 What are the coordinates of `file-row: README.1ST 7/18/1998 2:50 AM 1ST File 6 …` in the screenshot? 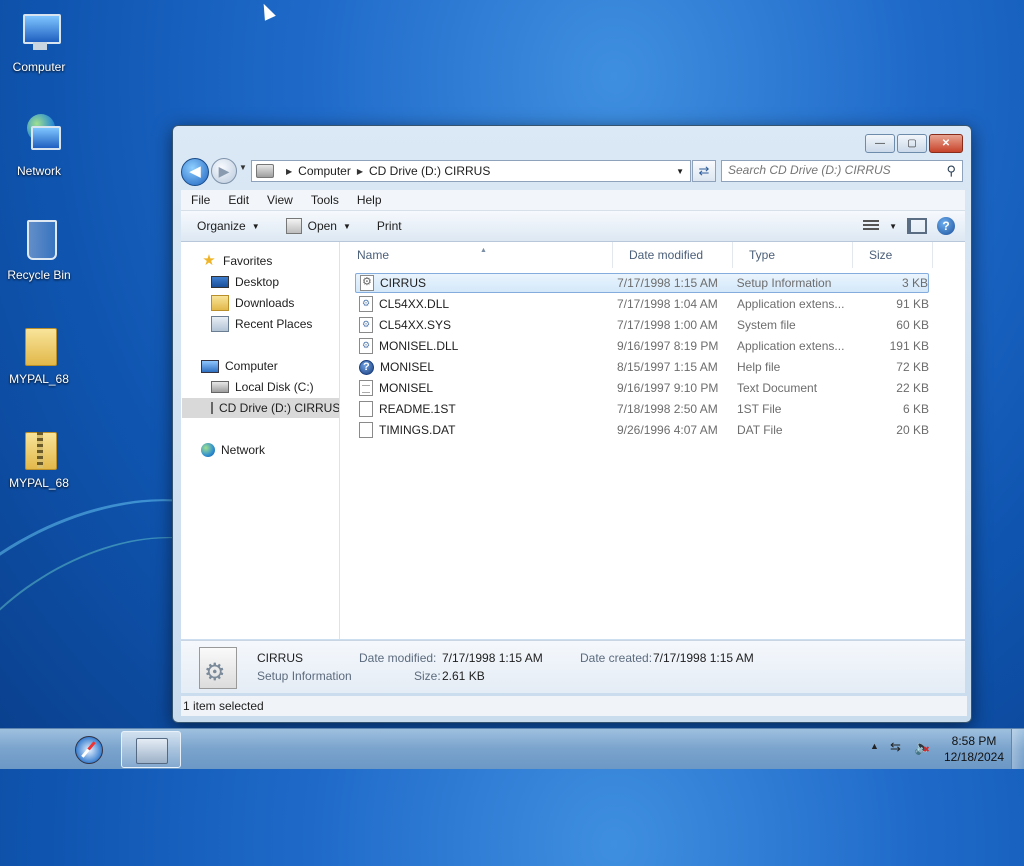 It's located at (642, 409).